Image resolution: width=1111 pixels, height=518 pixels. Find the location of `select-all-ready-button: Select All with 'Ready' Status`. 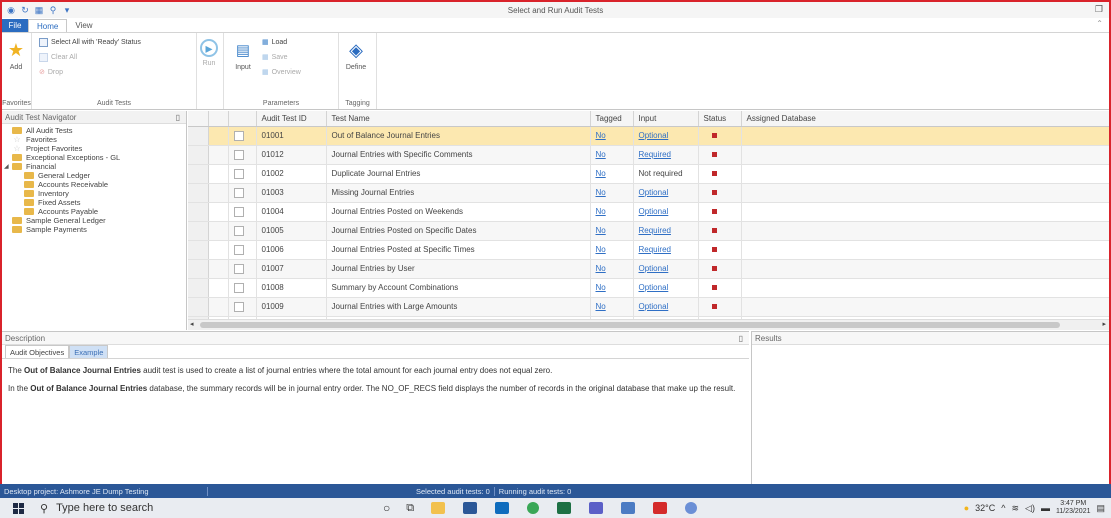

select-all-ready-button: Select All with 'Ready' Status is located at coordinates (90, 42).